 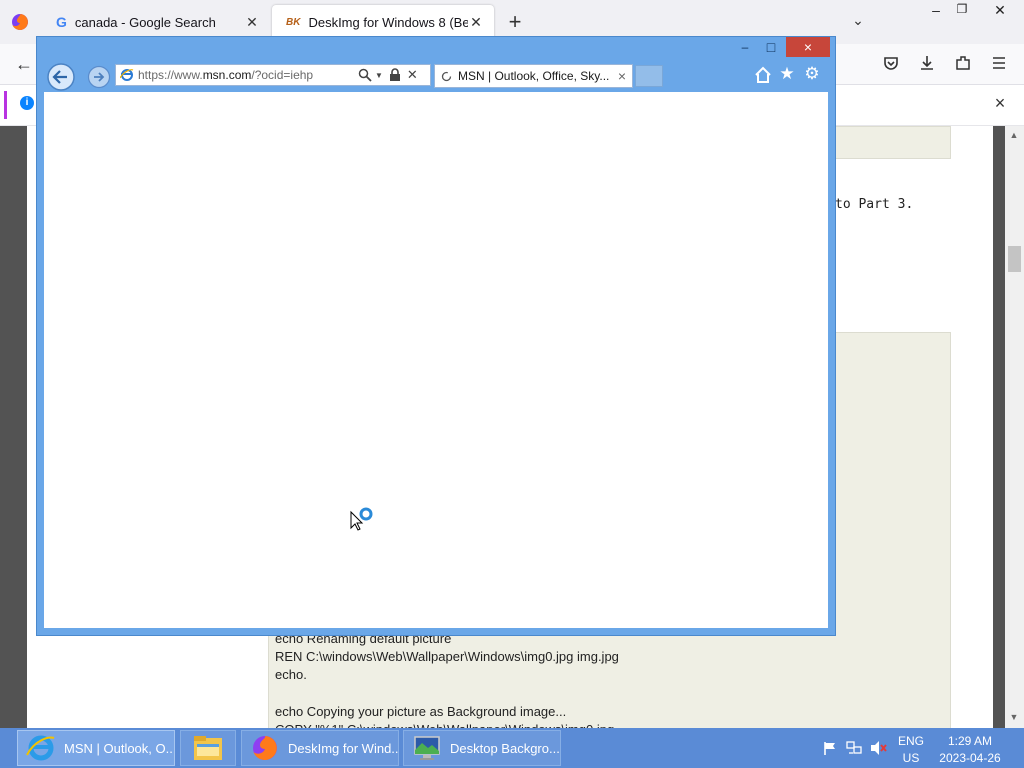 I want to click on ie-url: https://www.msn.com/?ocid=iehp, so click(x=245, y=75).